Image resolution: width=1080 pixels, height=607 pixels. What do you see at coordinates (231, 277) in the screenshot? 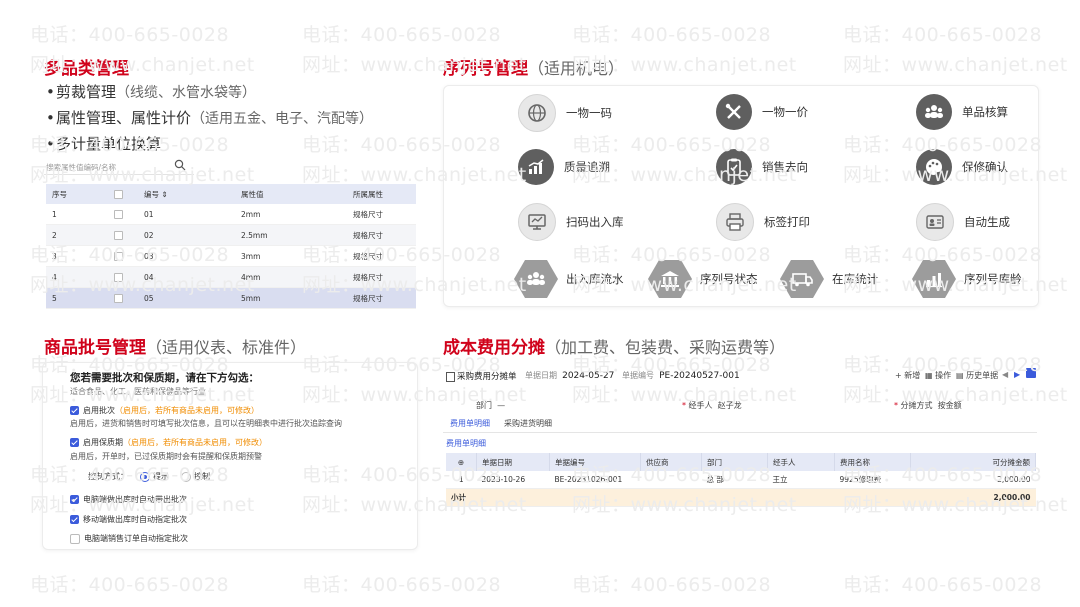
I see `table-row: 4 04 4mm 规格尺寸` at bounding box center [231, 277].